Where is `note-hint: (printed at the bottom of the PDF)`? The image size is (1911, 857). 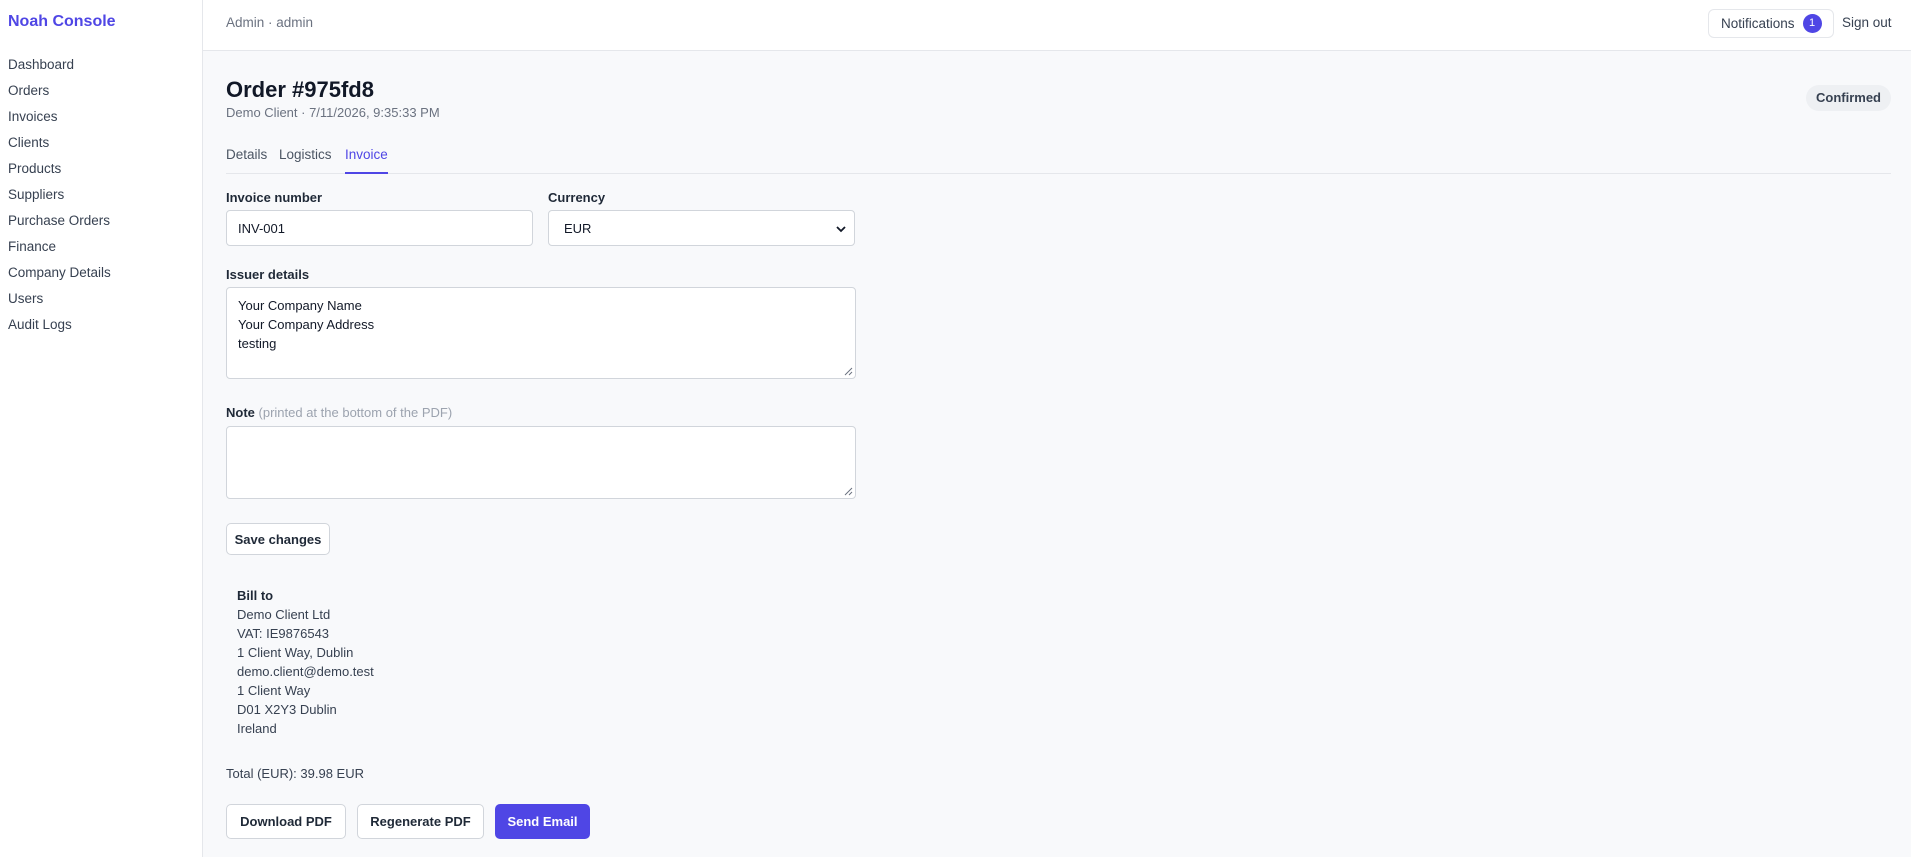 note-hint: (printed at the bottom of the PDF) is located at coordinates (355, 412).